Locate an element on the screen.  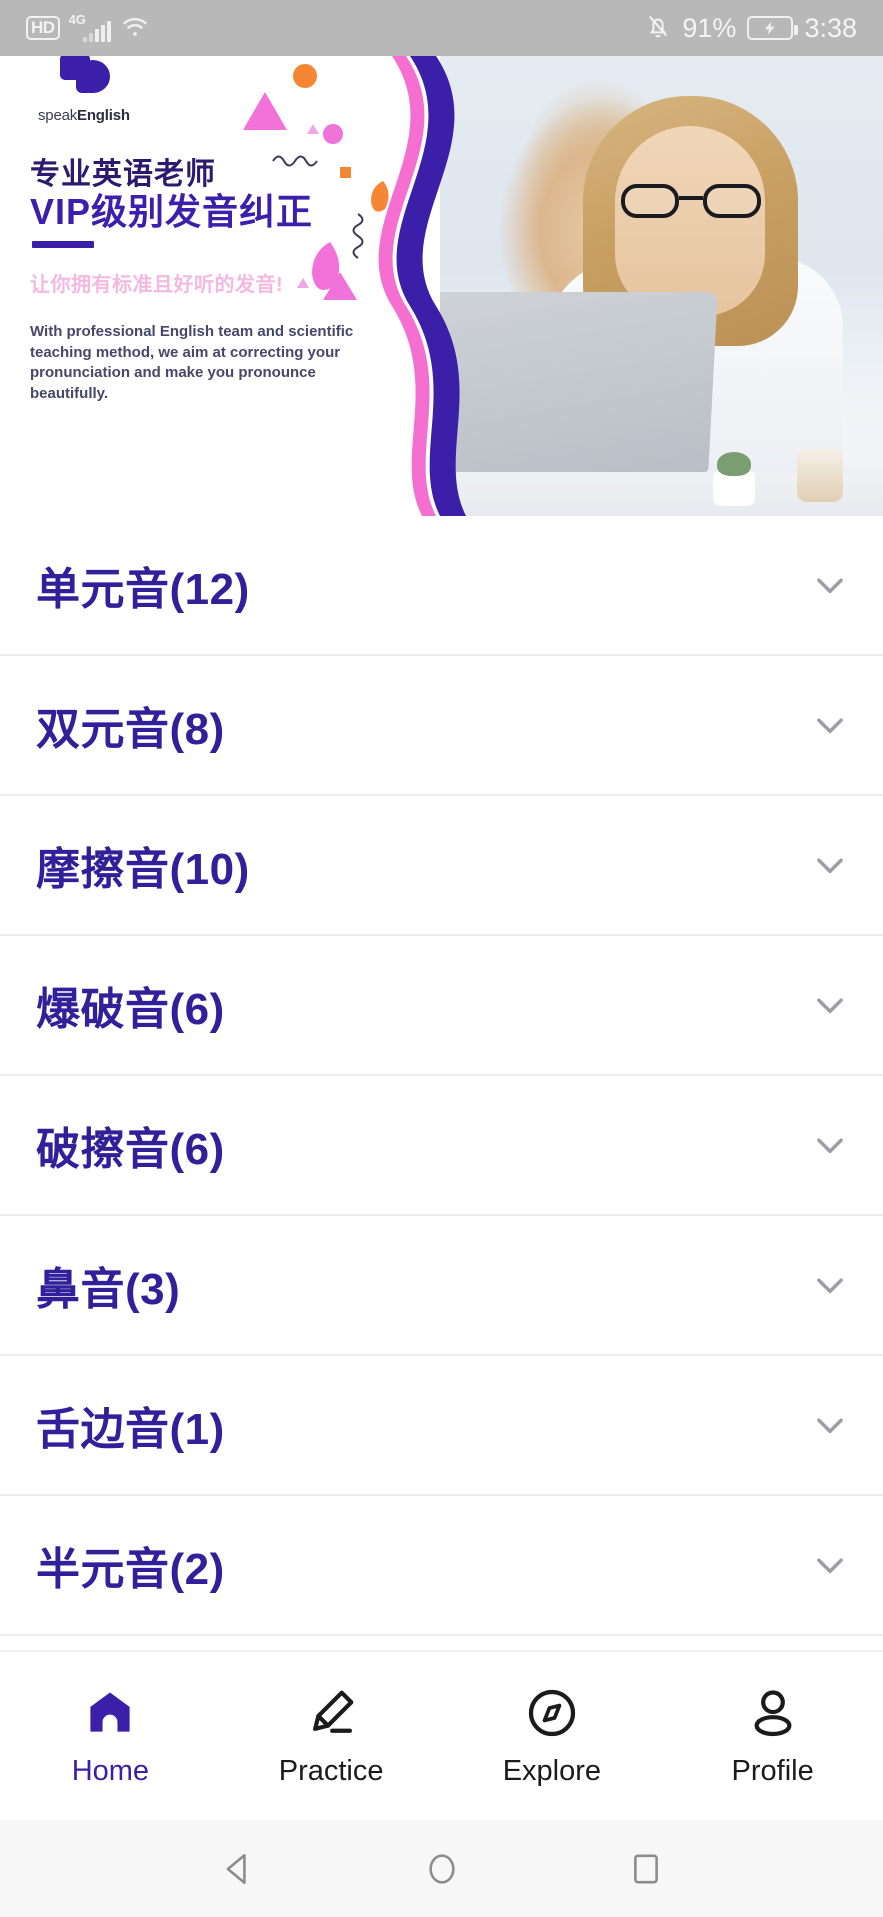
battery-charging-icon is located at coordinates (773, 28).